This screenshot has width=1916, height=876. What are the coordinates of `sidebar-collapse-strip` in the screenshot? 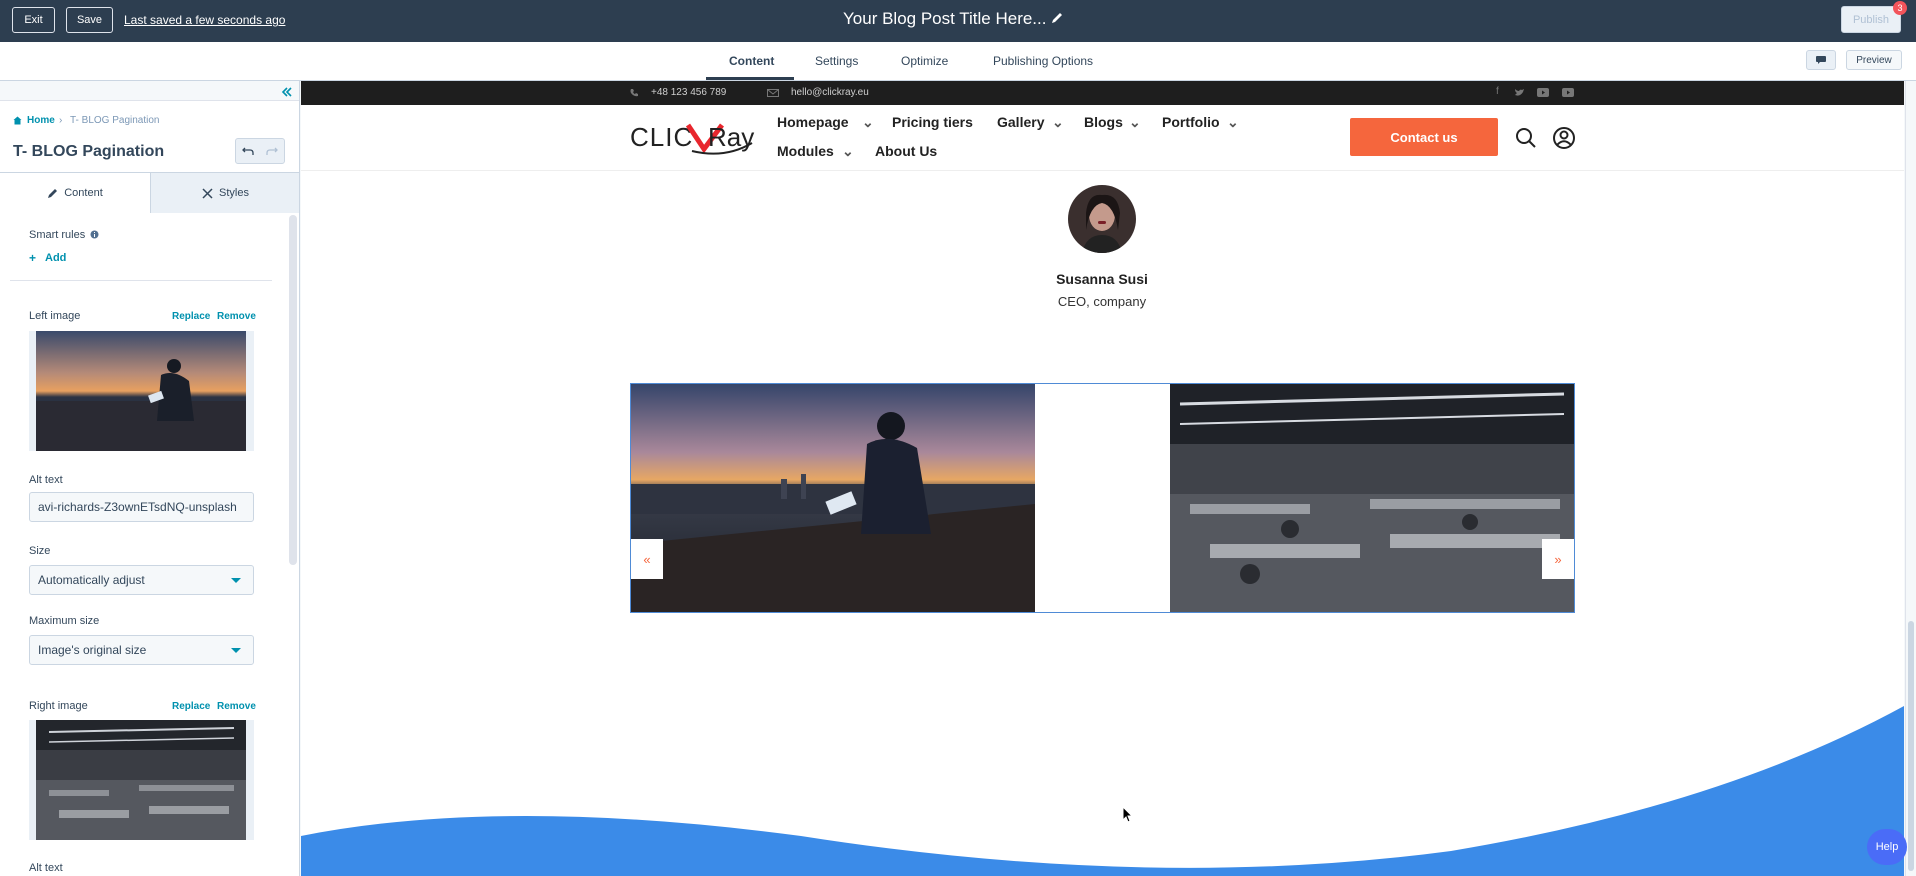 It's located at (149, 91).